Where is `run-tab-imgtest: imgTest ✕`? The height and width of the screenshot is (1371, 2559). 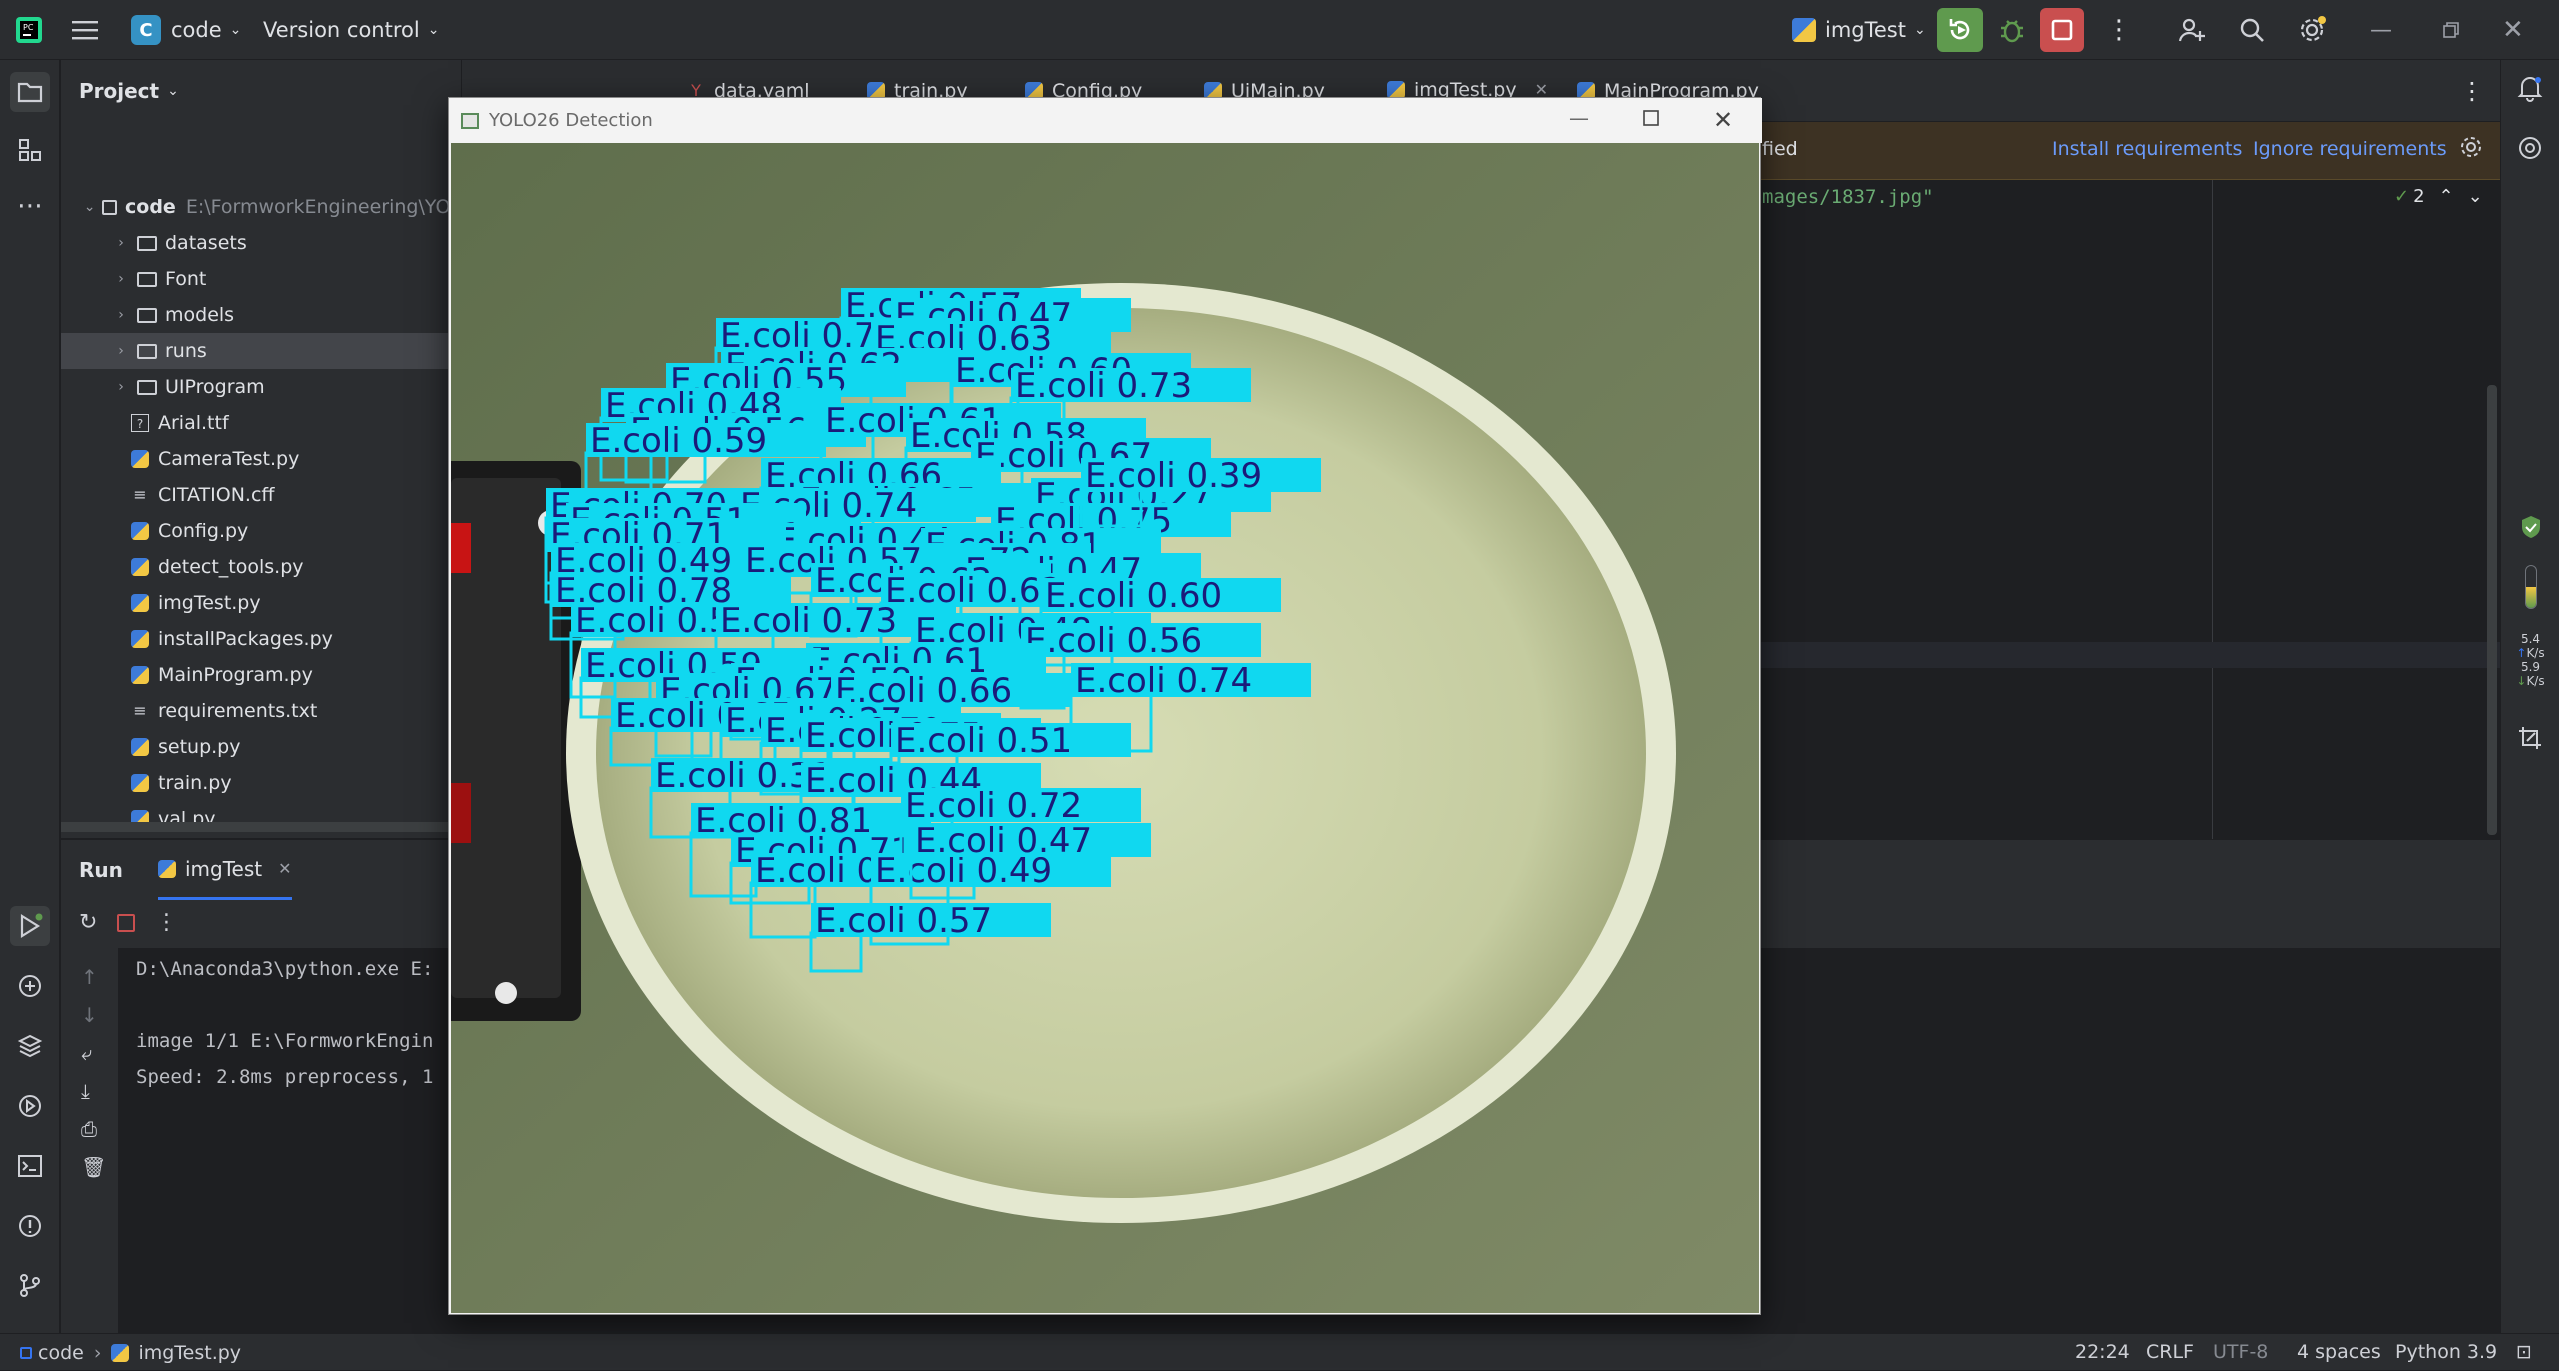
run-tab-imgtest: imgTest ✕ is located at coordinates (225, 870).